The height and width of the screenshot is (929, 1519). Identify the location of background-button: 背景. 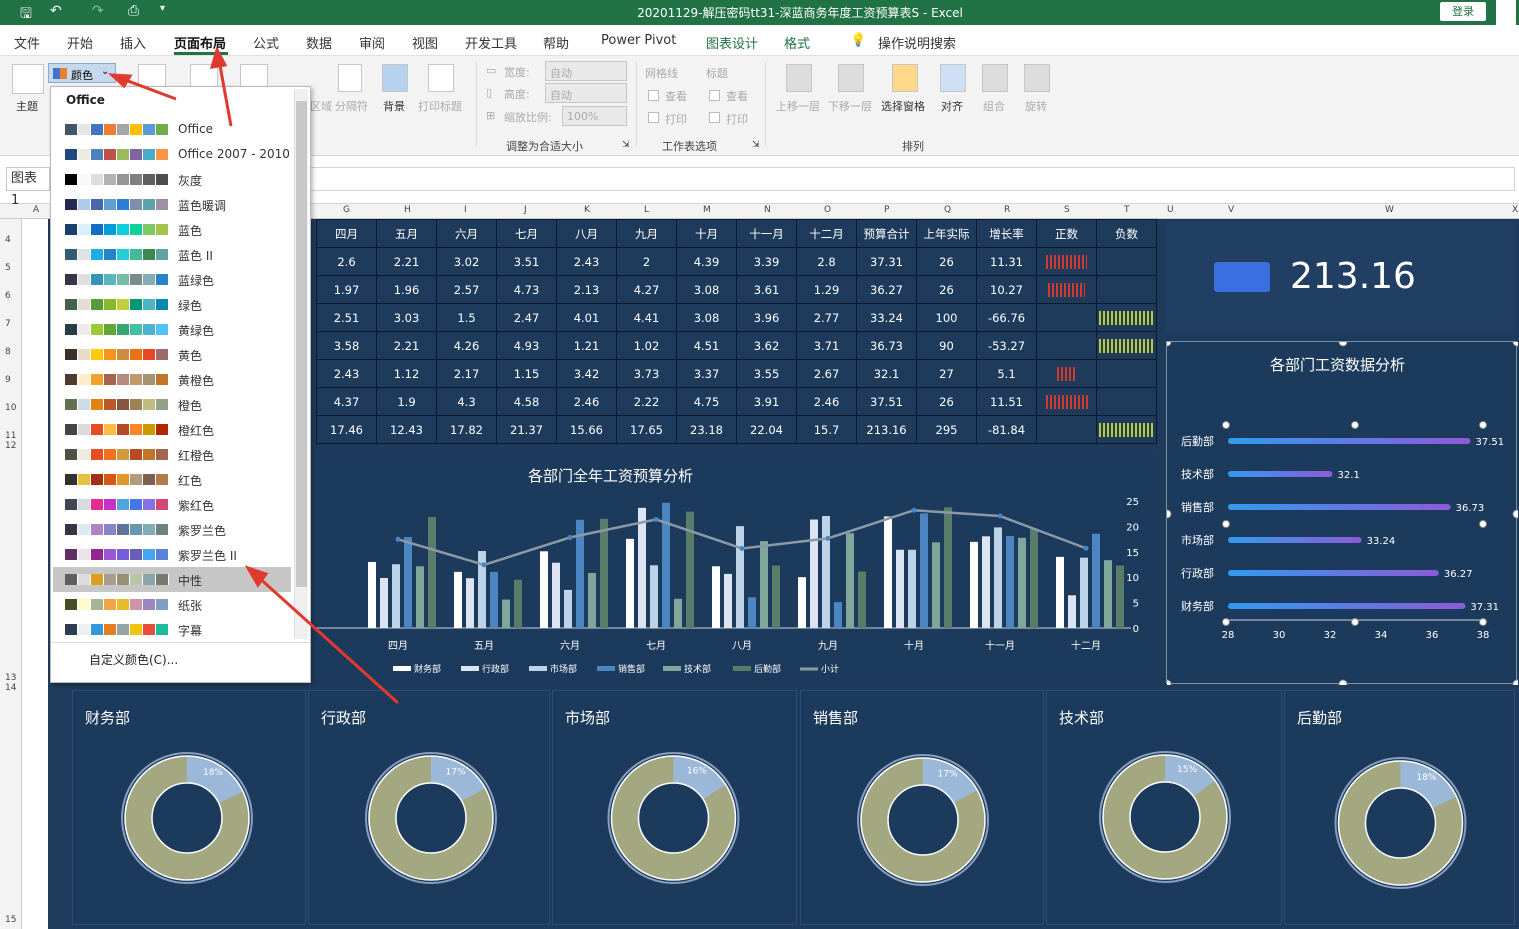
(394, 106).